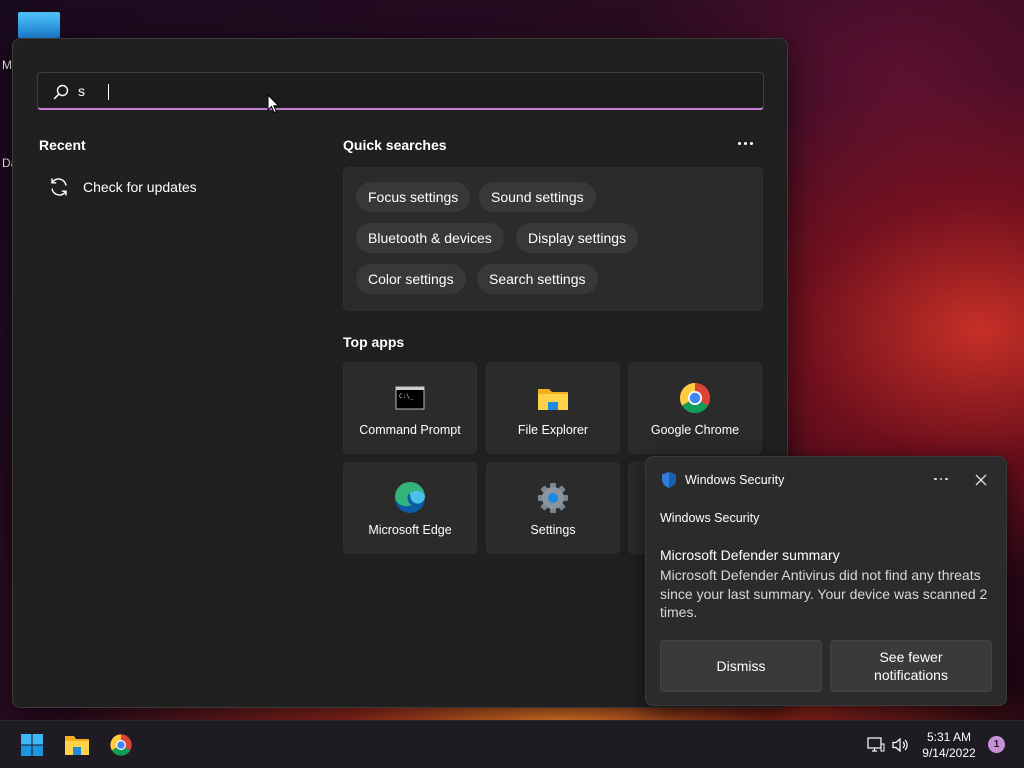 The image size is (1024, 768). I want to click on chip-sound-settings: Sound settings, so click(537, 197).